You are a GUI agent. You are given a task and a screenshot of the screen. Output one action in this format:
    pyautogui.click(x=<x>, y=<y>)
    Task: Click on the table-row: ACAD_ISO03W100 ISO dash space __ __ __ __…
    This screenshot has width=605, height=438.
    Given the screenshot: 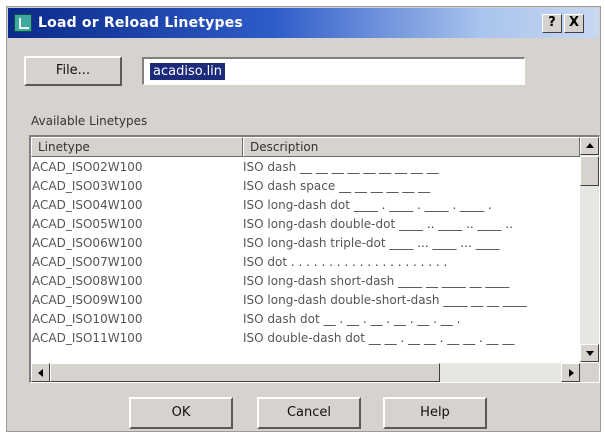 What is the action you would take?
    pyautogui.click(x=305, y=186)
    